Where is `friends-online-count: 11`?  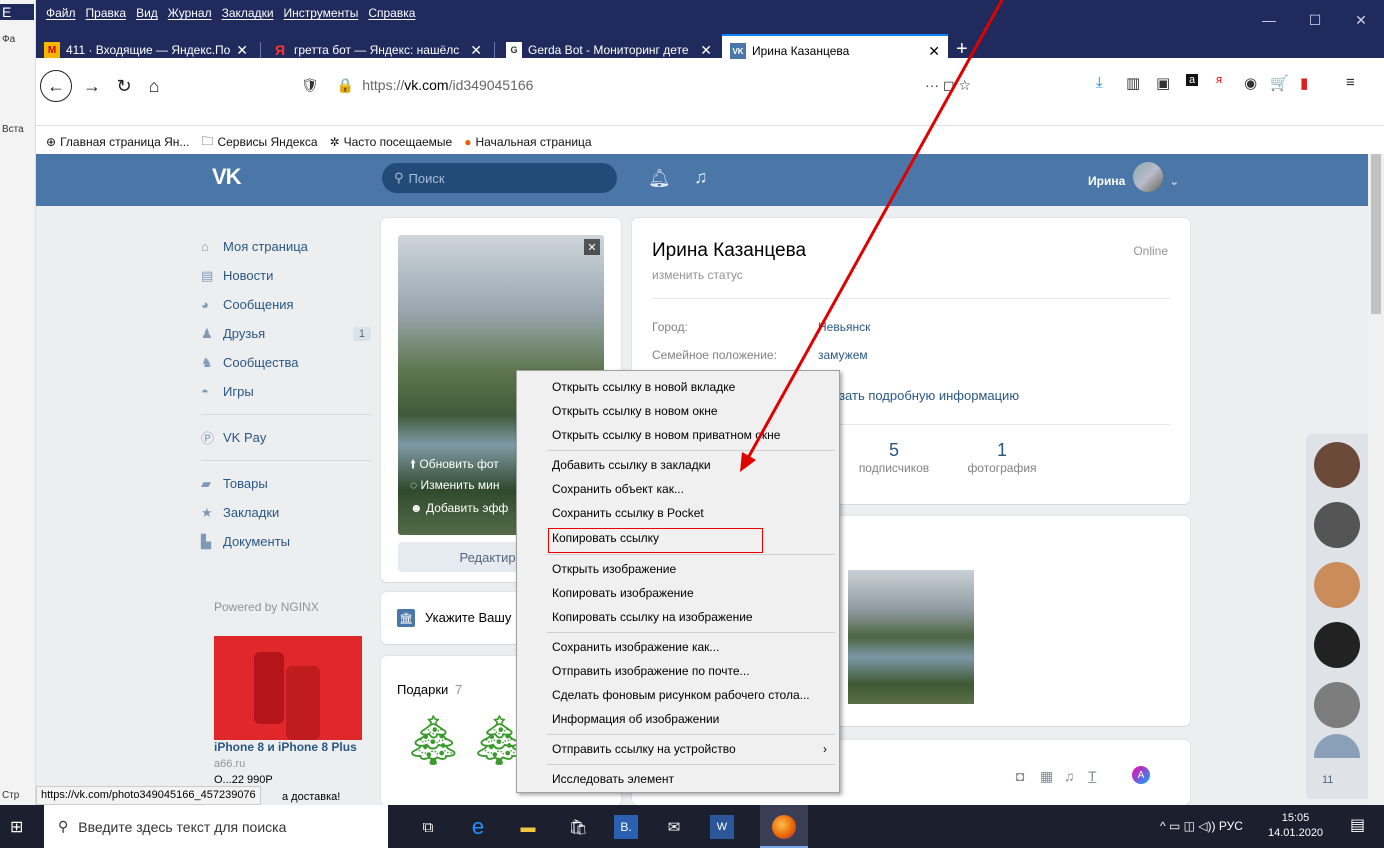
friends-online-count: 11 is located at coordinates (1327, 780).